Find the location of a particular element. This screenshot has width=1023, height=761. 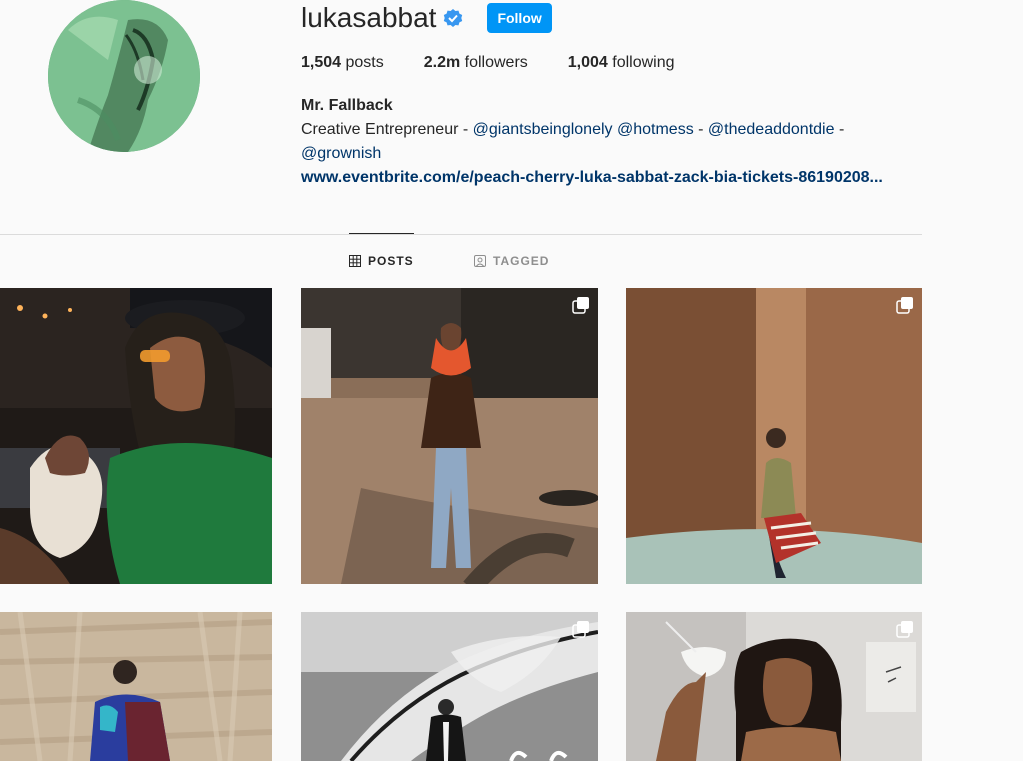

posts-count-value: 1,504 is located at coordinates (321, 62).